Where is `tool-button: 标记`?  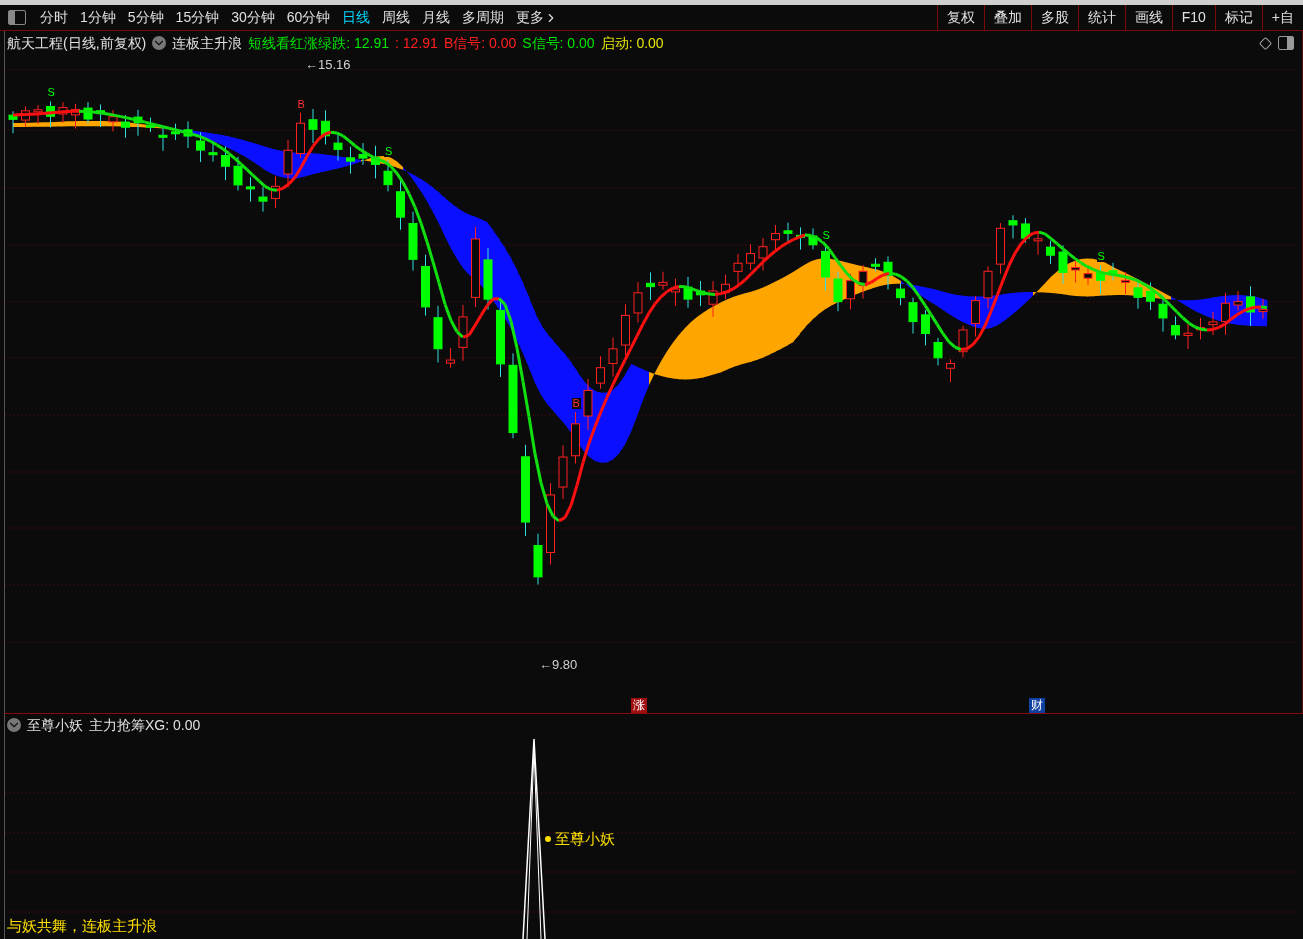
tool-button: 标记 is located at coordinates (1238, 17).